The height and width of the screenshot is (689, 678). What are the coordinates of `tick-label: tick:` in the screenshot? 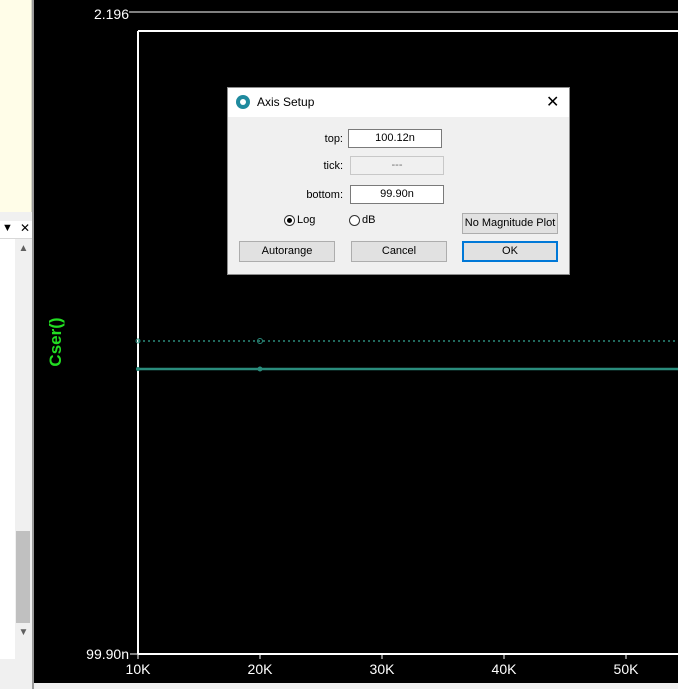 It's located at (333, 166).